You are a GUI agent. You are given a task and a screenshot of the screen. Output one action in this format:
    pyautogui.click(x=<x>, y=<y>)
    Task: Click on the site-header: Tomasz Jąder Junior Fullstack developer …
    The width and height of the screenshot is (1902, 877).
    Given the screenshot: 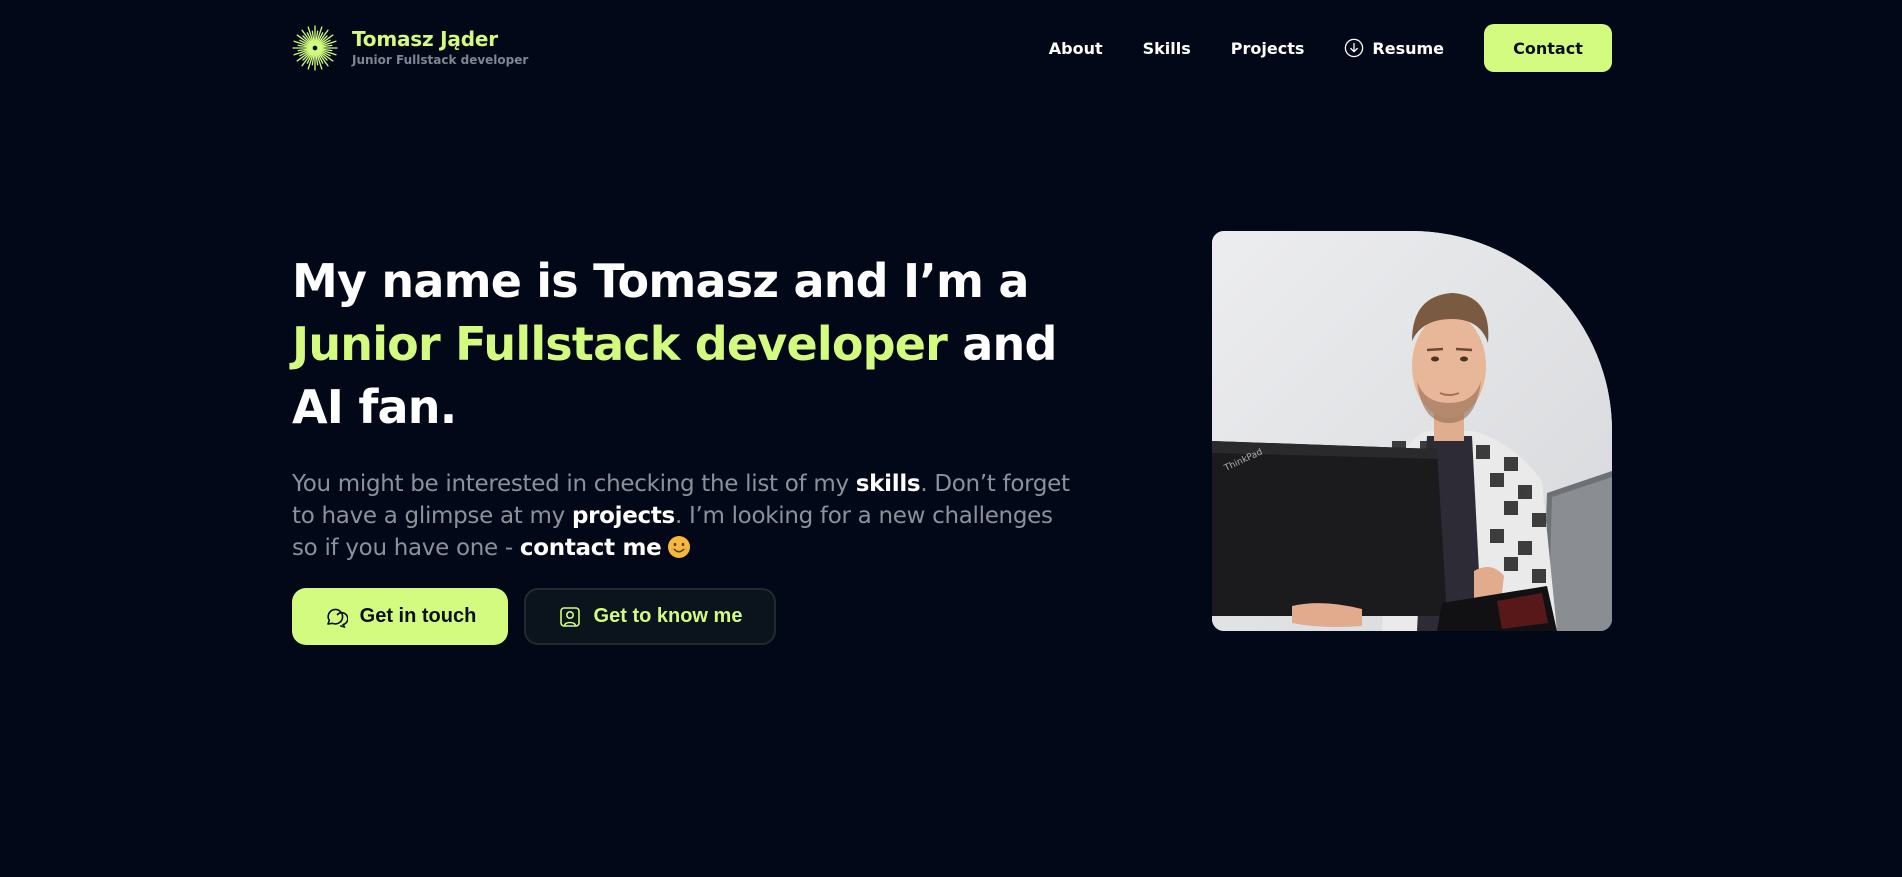 What is the action you would take?
    pyautogui.click(x=952, y=48)
    